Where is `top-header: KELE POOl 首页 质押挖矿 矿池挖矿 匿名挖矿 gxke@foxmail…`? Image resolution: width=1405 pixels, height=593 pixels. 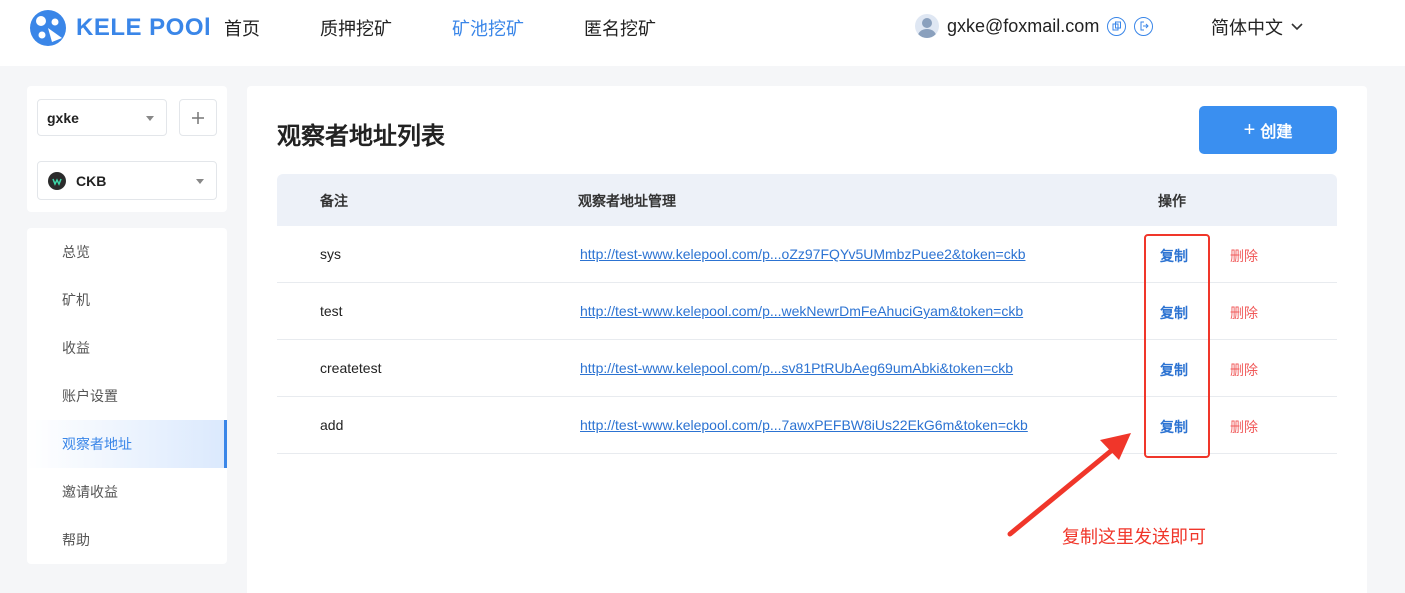
top-header: KELE POOl 首页 质押挖矿 矿池挖矿 匿名挖矿 gxke@foxmail… is located at coordinates (702, 33).